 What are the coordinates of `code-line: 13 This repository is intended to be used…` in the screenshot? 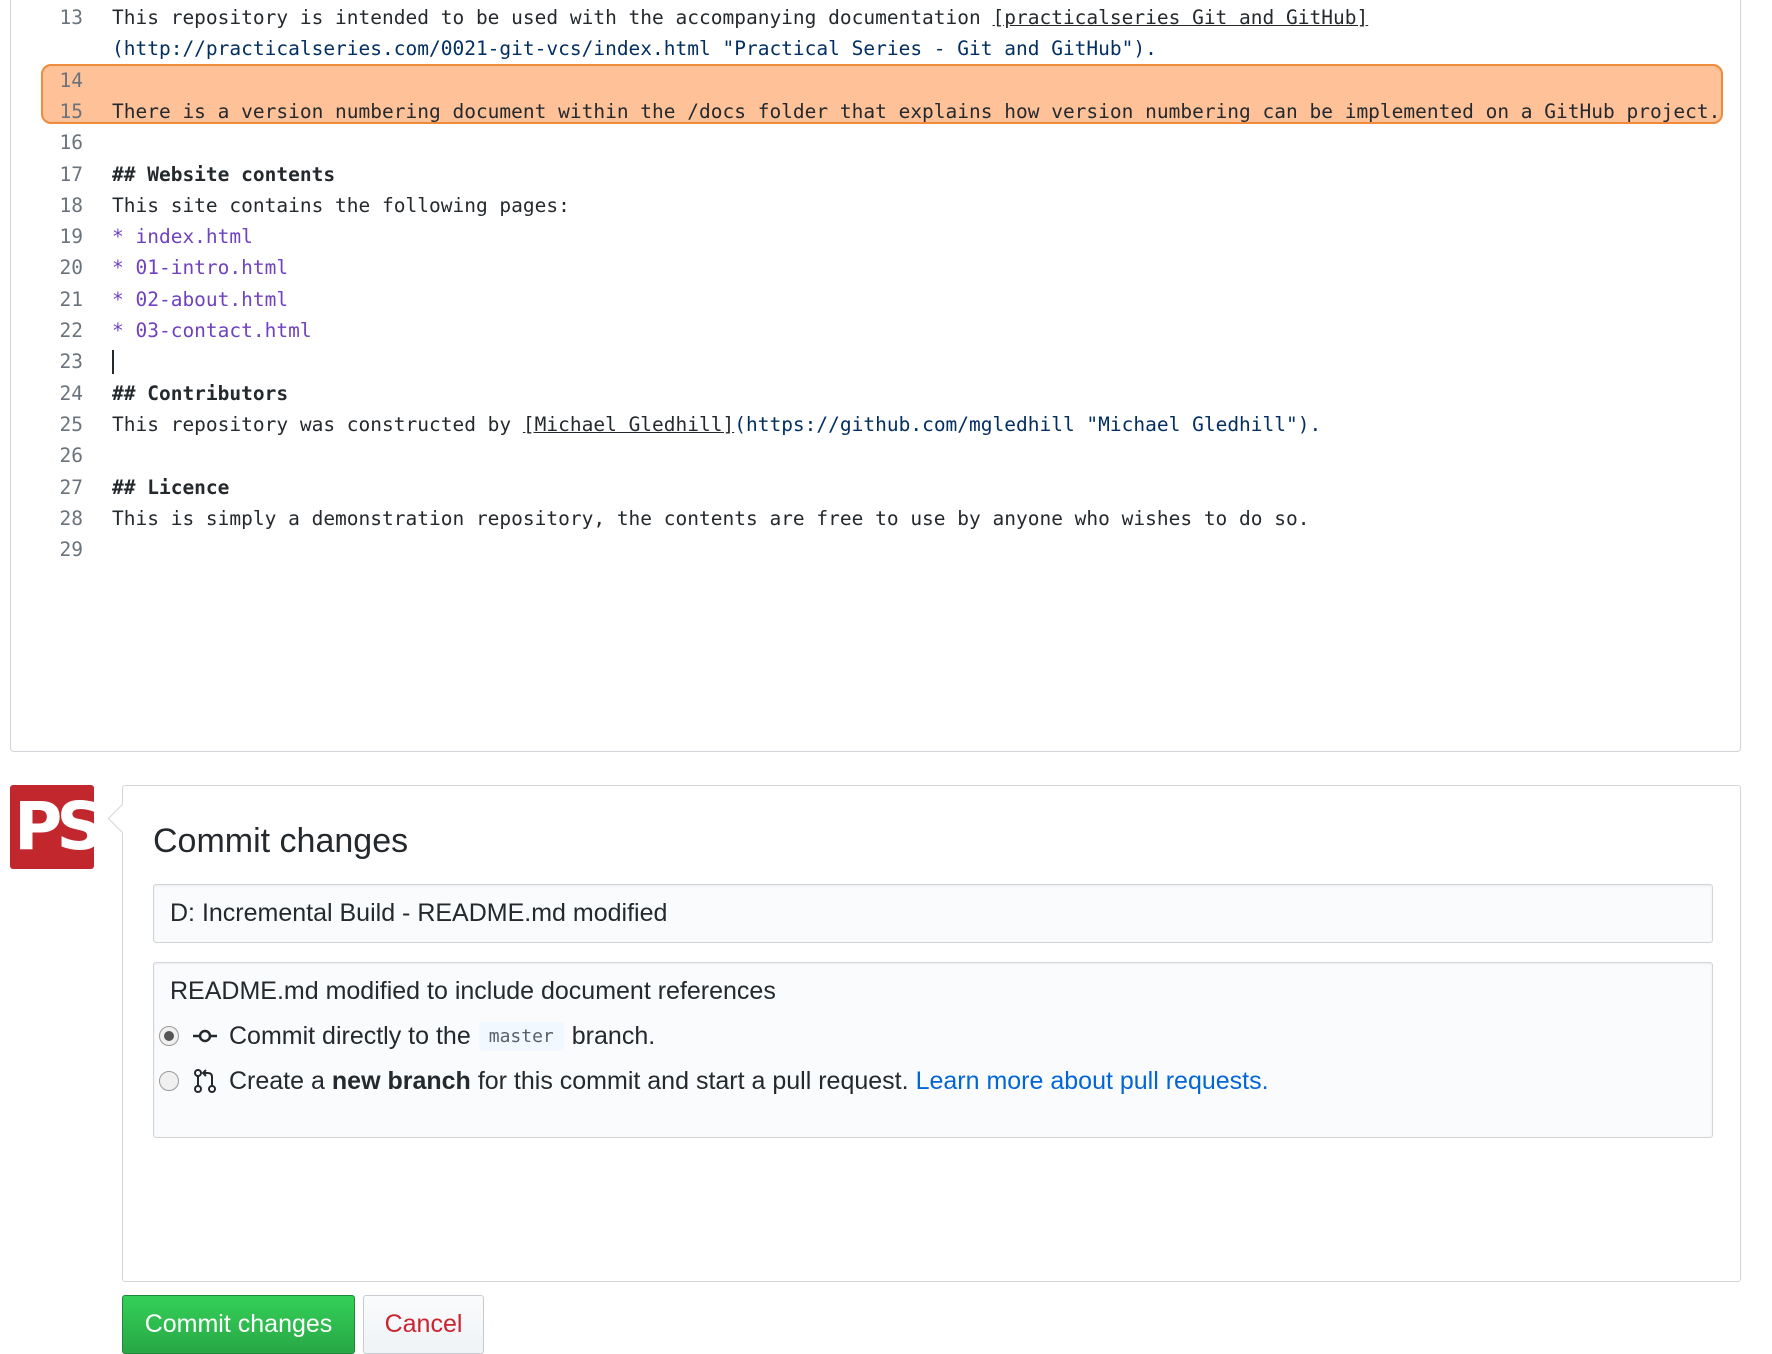 It's located at (875, 17).